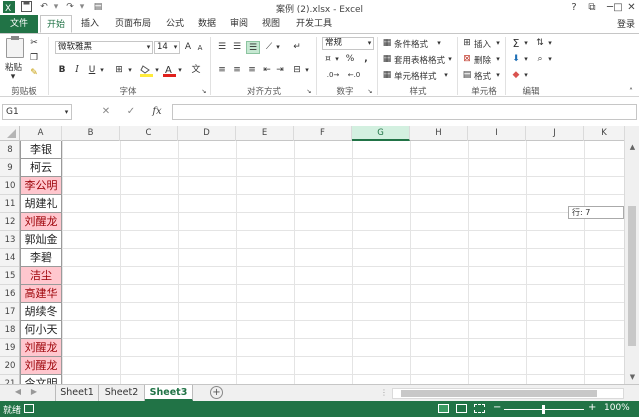  I want to click on clear-icon: ◆, so click(516, 75).